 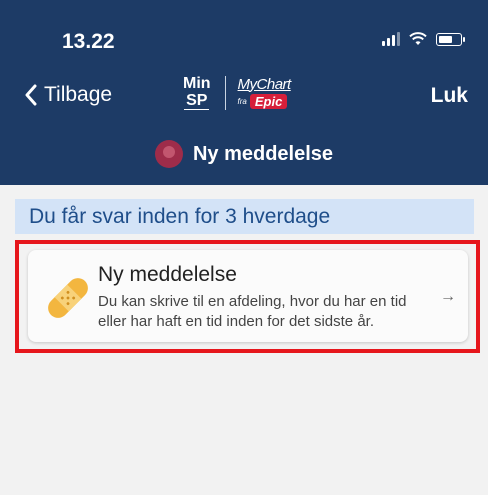 What do you see at coordinates (264, 84) in the screenshot?
I see `mychart-logo-text: MyChart` at bounding box center [264, 84].